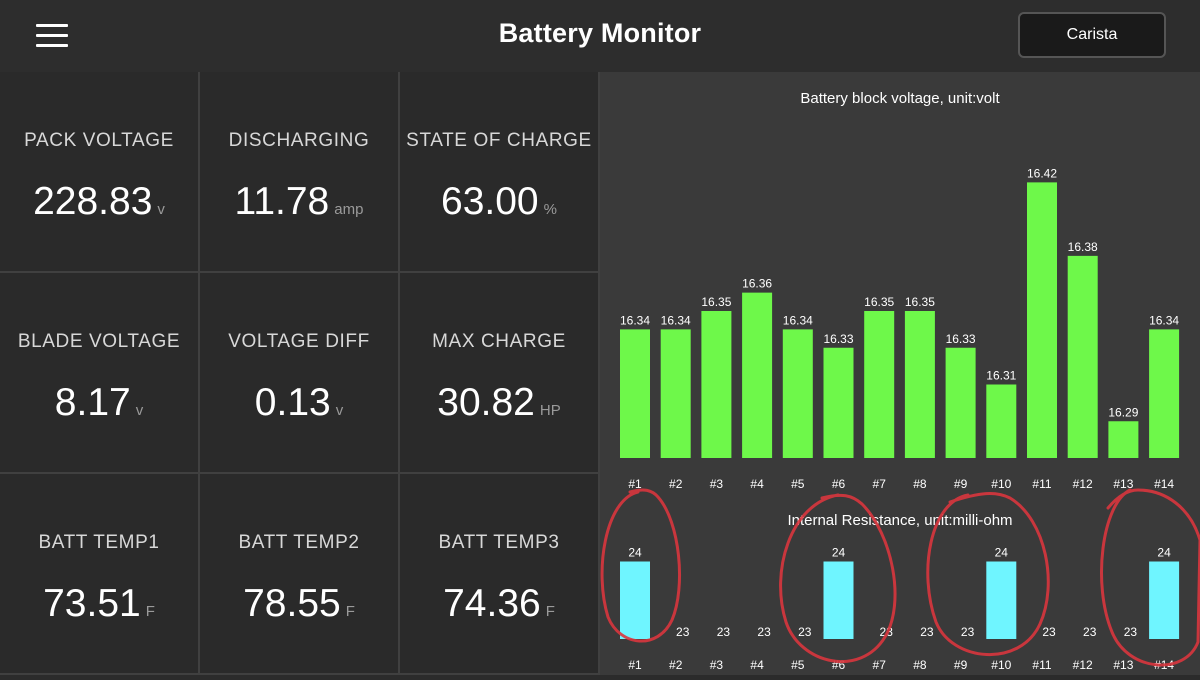 This screenshot has width=1200, height=680. Describe the element at coordinates (1083, 484) in the screenshot. I see `voltage-category-label: #12` at that location.